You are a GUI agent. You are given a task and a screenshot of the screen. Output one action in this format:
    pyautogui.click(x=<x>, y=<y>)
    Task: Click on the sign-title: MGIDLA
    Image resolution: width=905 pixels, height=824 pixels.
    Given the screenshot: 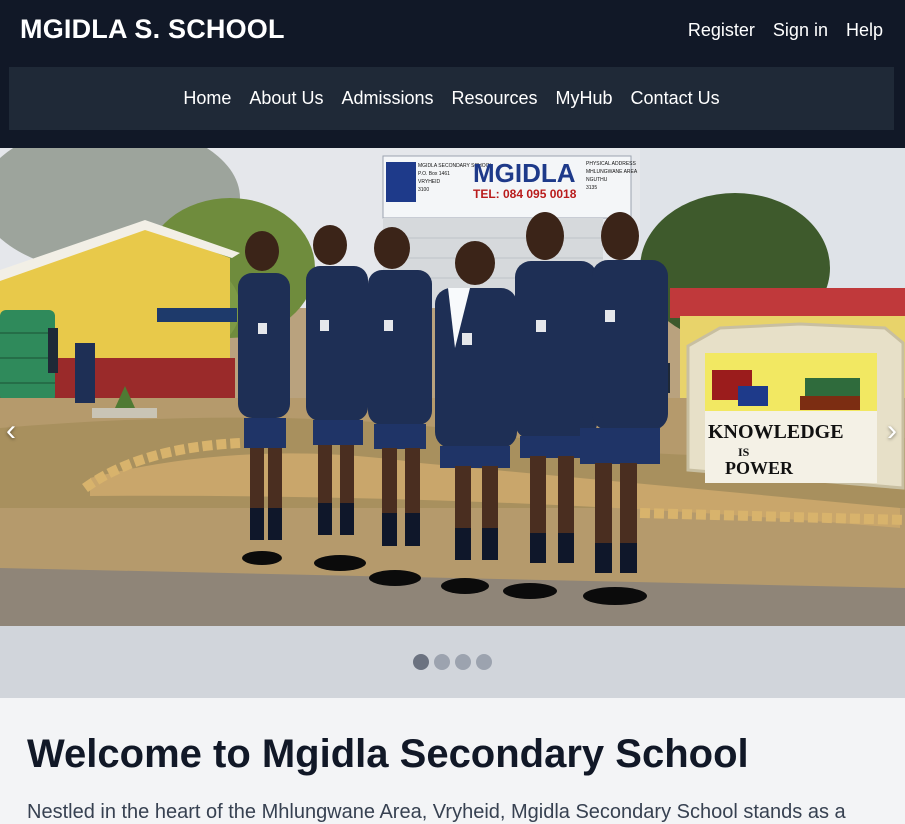 What is the action you would take?
    pyautogui.click(x=524, y=173)
    